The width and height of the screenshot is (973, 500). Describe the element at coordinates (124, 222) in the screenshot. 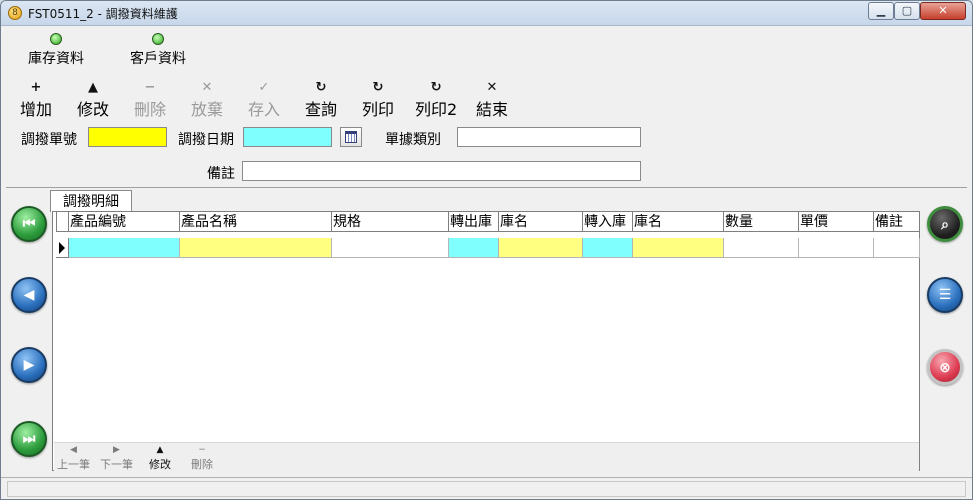

I see `col-header-product-no: 產品編號` at that location.